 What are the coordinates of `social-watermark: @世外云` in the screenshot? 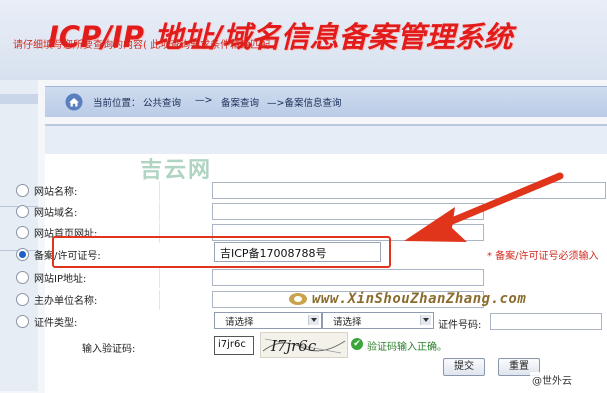 It's located at (552, 379).